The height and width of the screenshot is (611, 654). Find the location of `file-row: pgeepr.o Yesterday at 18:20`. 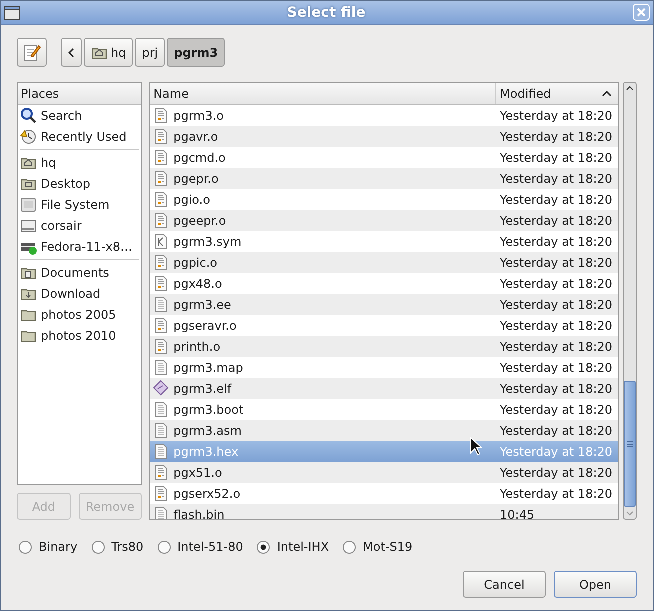

file-row: pgeepr.o Yesterday at 18:20 is located at coordinates (384, 220).